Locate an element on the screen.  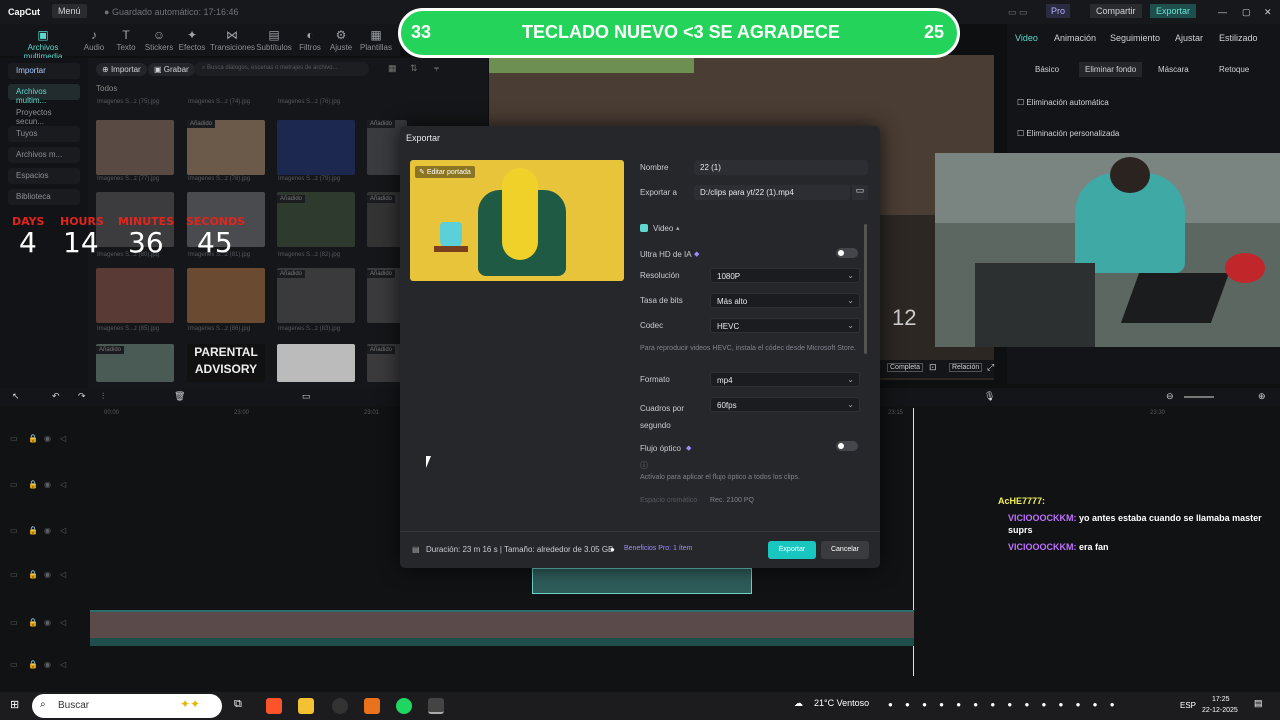
fullscreen-icon: ⤢ is located at coordinates (990, 367).